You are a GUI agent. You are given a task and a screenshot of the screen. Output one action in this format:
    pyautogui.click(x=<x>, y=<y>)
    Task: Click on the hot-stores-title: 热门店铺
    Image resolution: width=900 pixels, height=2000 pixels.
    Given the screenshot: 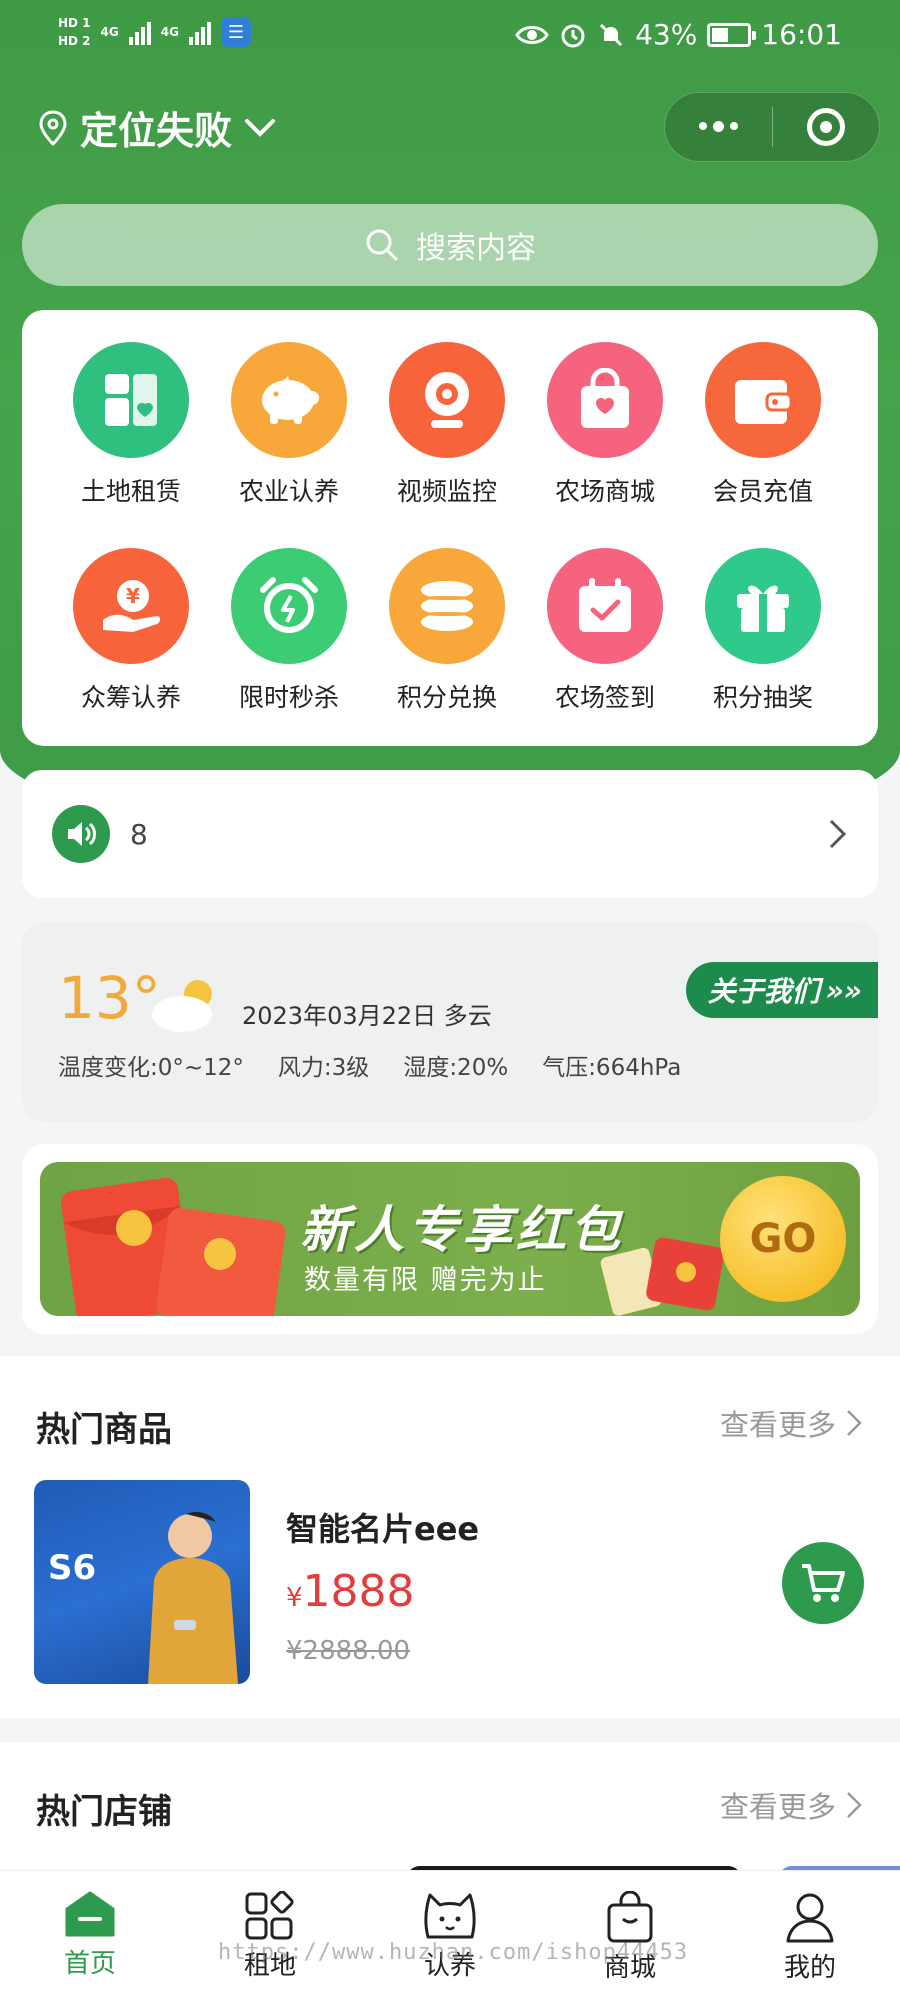 What is the action you would take?
    pyautogui.click(x=104, y=1812)
    